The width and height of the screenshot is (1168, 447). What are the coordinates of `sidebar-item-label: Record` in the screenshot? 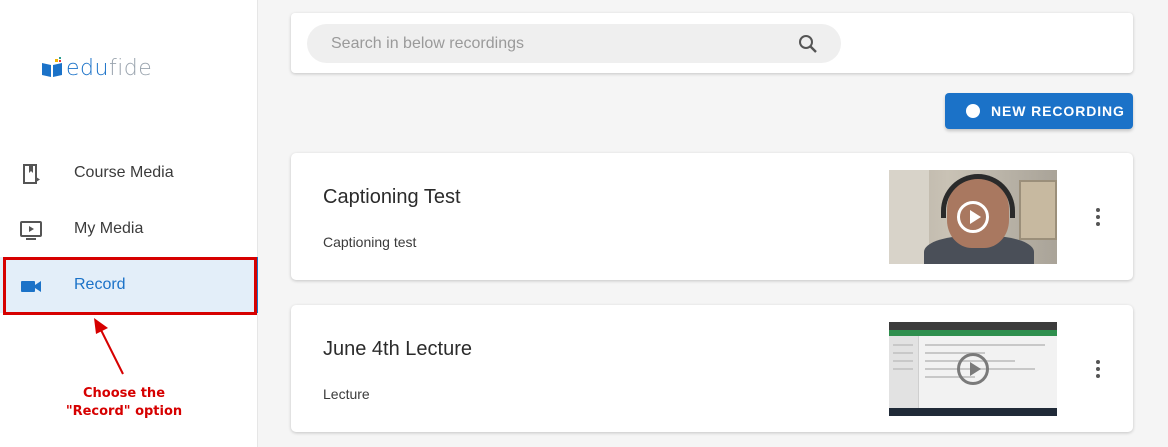 It's located at (100, 284).